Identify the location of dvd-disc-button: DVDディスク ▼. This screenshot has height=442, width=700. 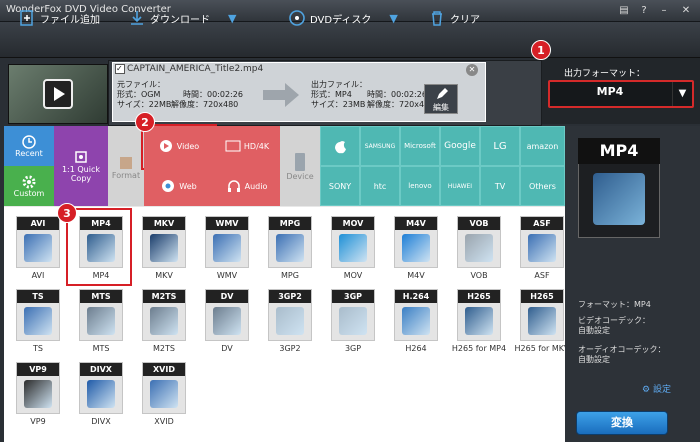
(343, 18).